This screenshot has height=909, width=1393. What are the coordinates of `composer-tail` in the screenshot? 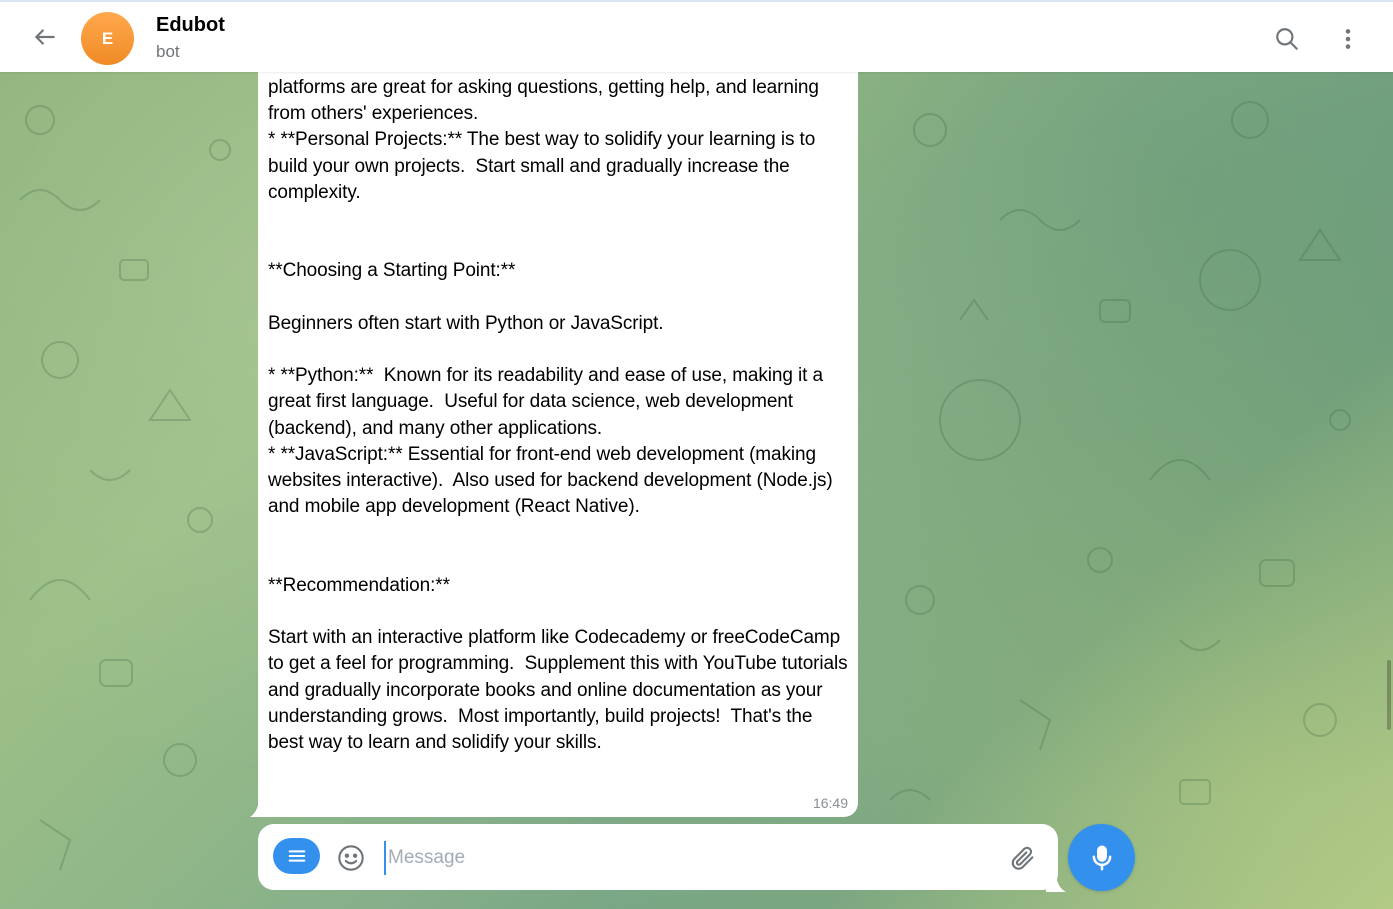 It's located at (1056, 884).